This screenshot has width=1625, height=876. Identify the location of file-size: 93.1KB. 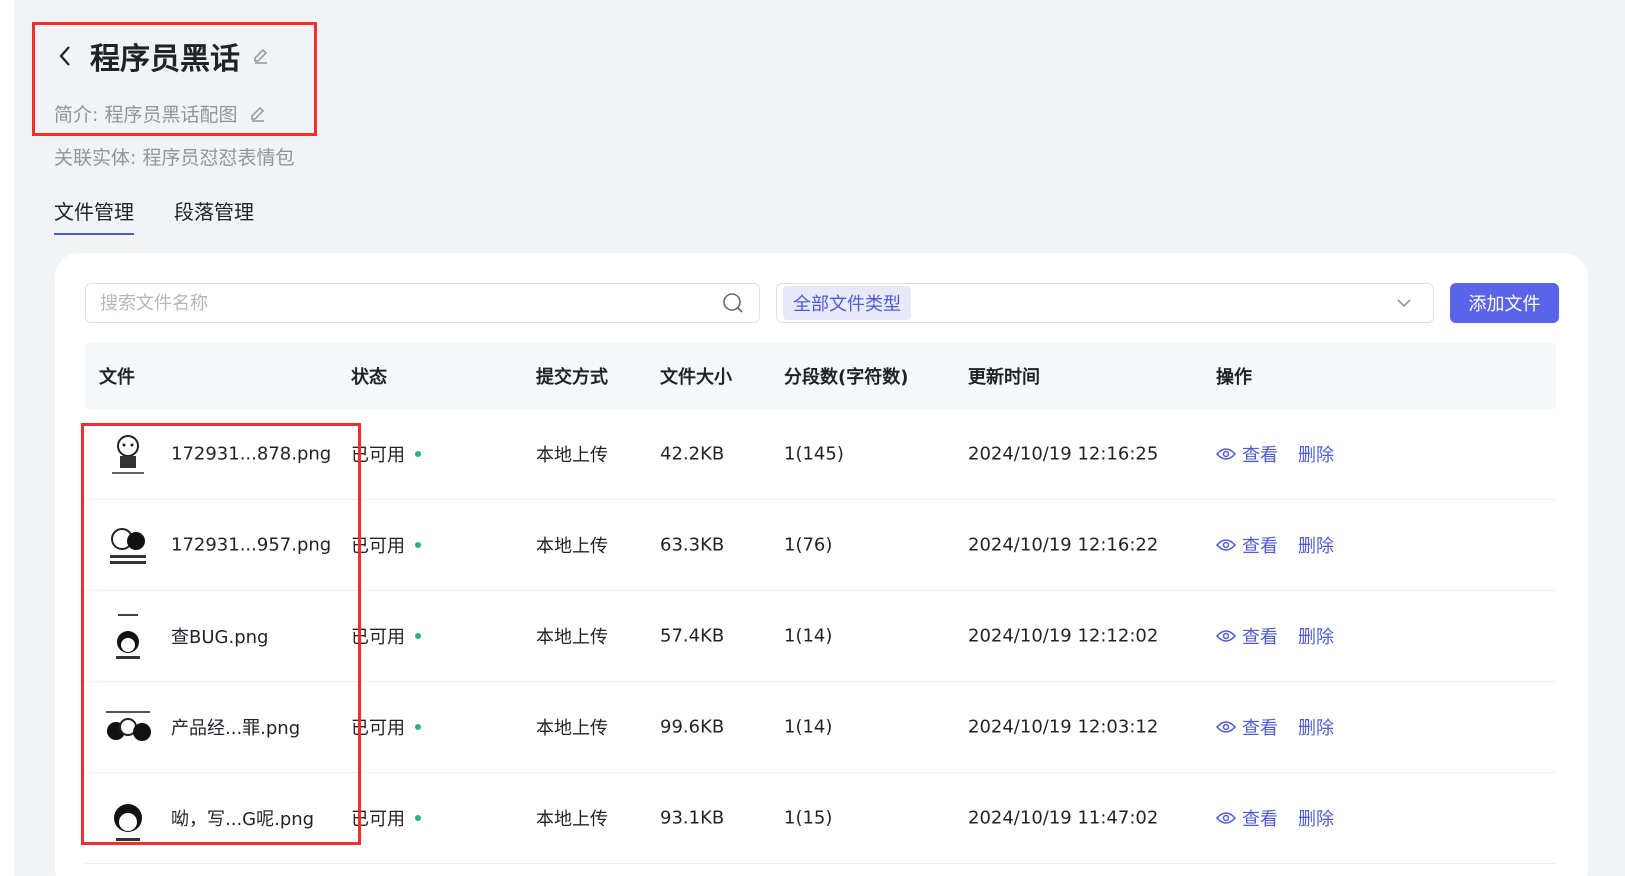
(692, 818).